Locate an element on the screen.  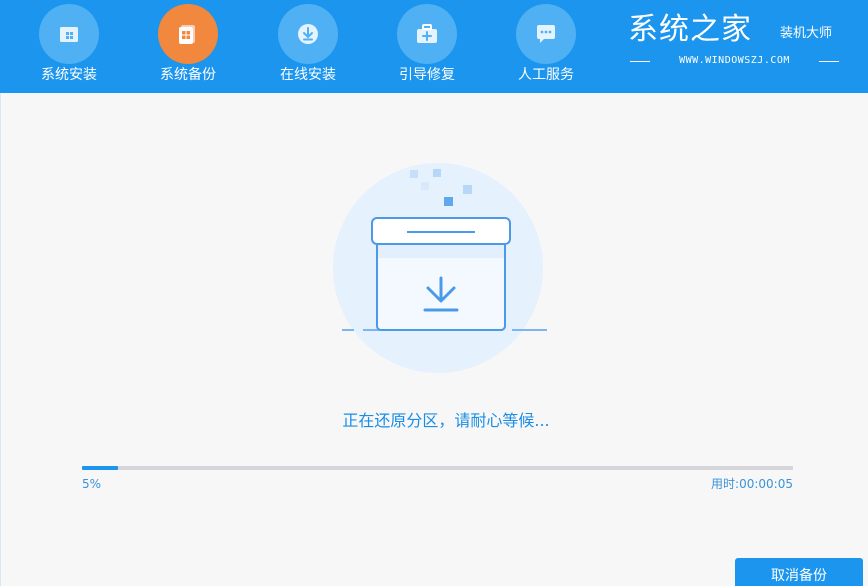
nav-item-system-install: 系统安装 is located at coordinates (64, 46).